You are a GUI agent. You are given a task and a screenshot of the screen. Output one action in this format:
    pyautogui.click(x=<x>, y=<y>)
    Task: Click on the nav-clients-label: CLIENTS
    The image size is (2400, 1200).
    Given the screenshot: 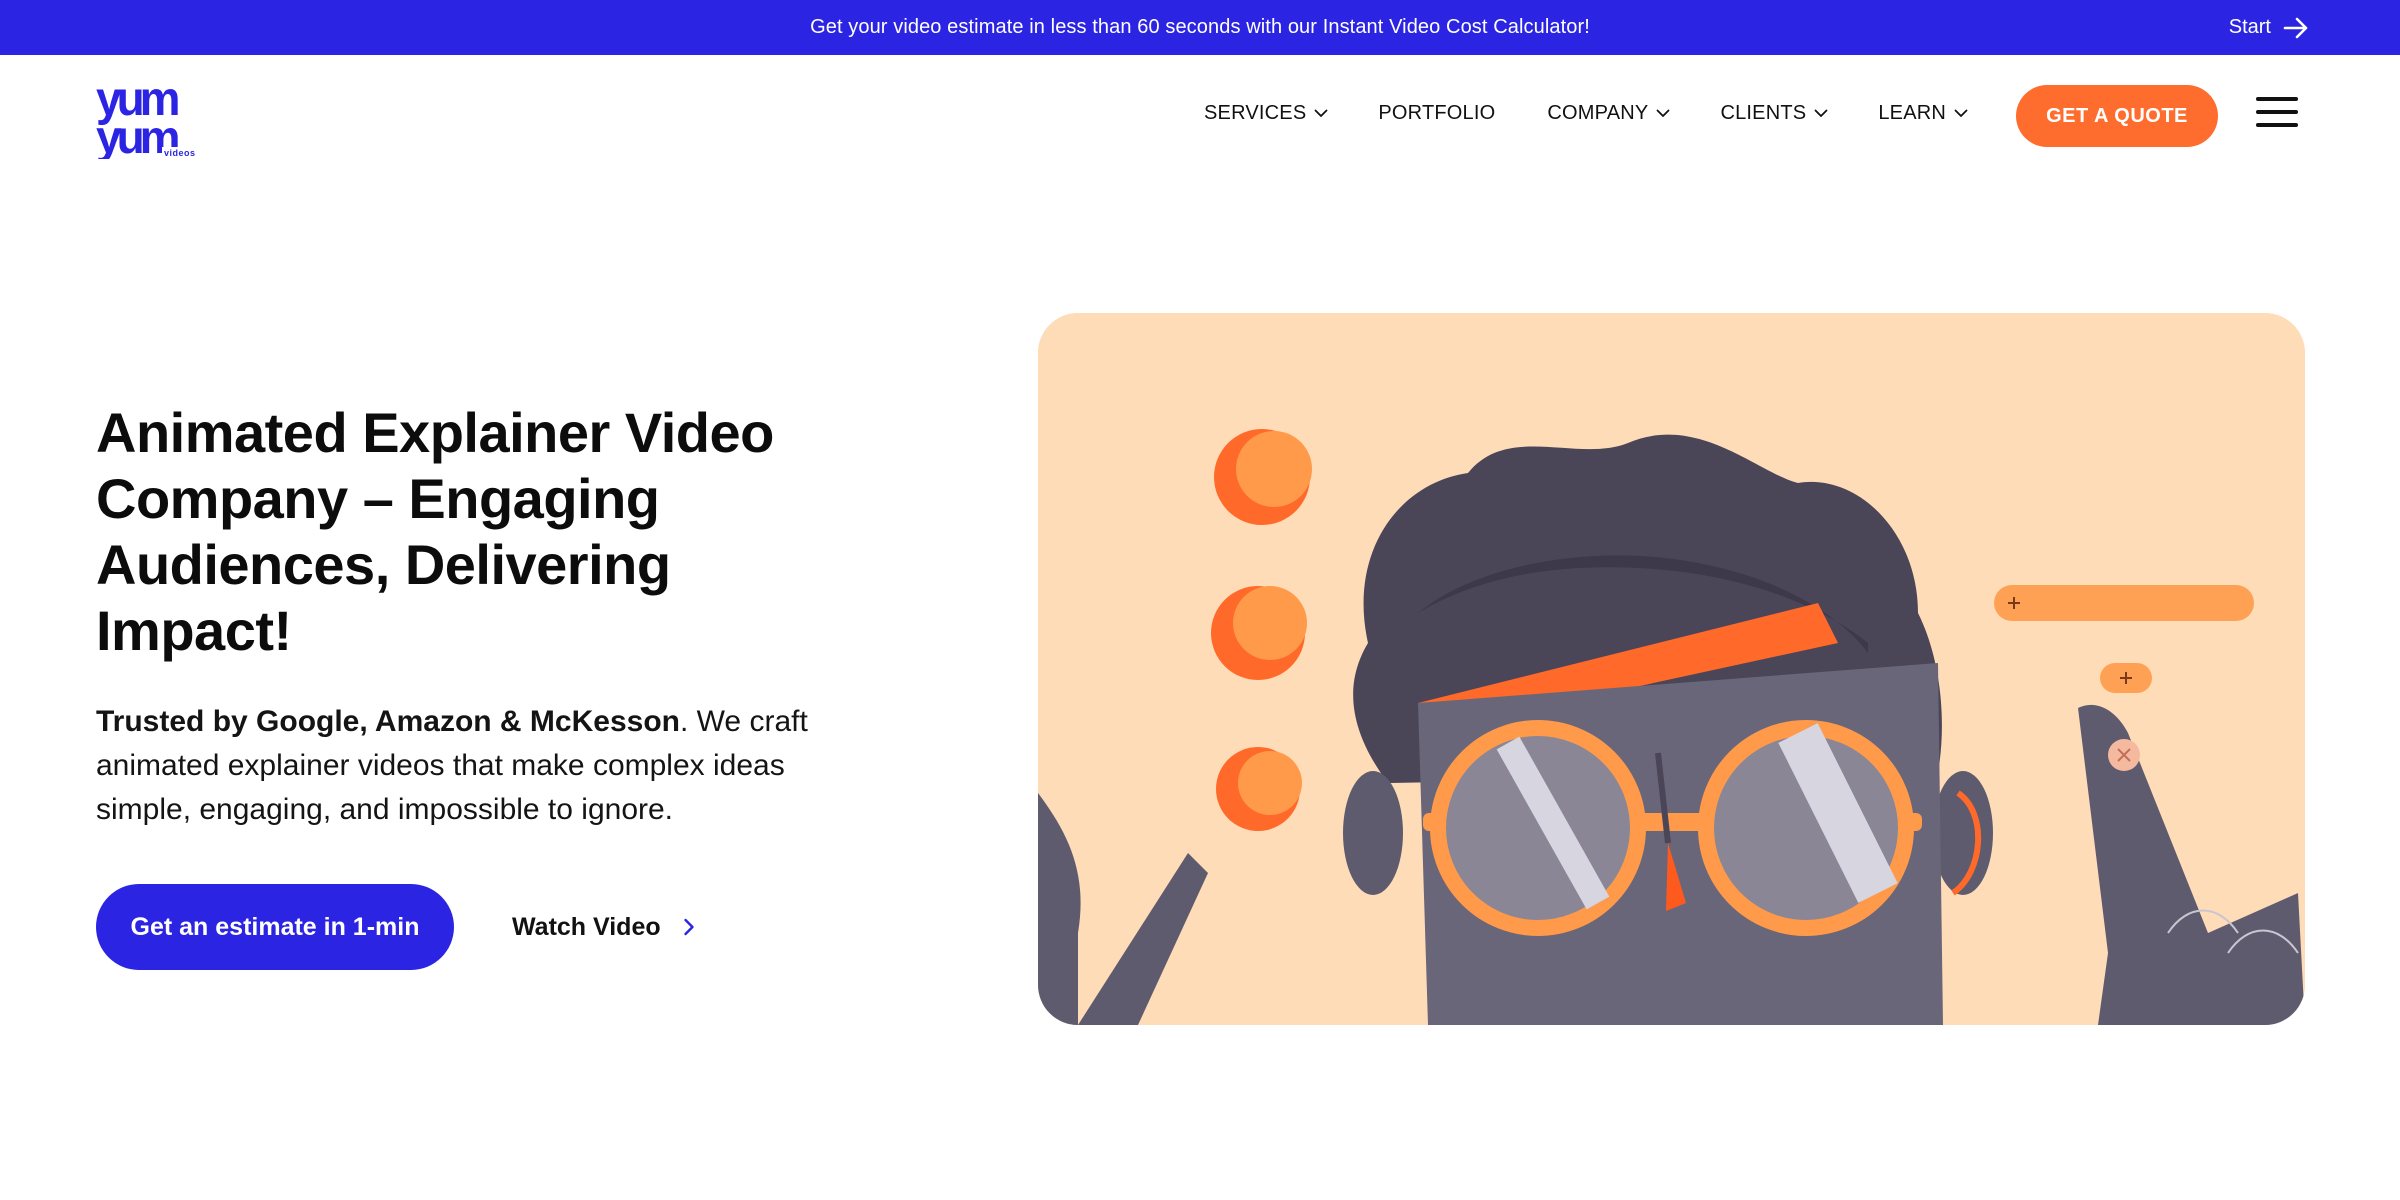 What is the action you would take?
    pyautogui.click(x=1763, y=112)
    